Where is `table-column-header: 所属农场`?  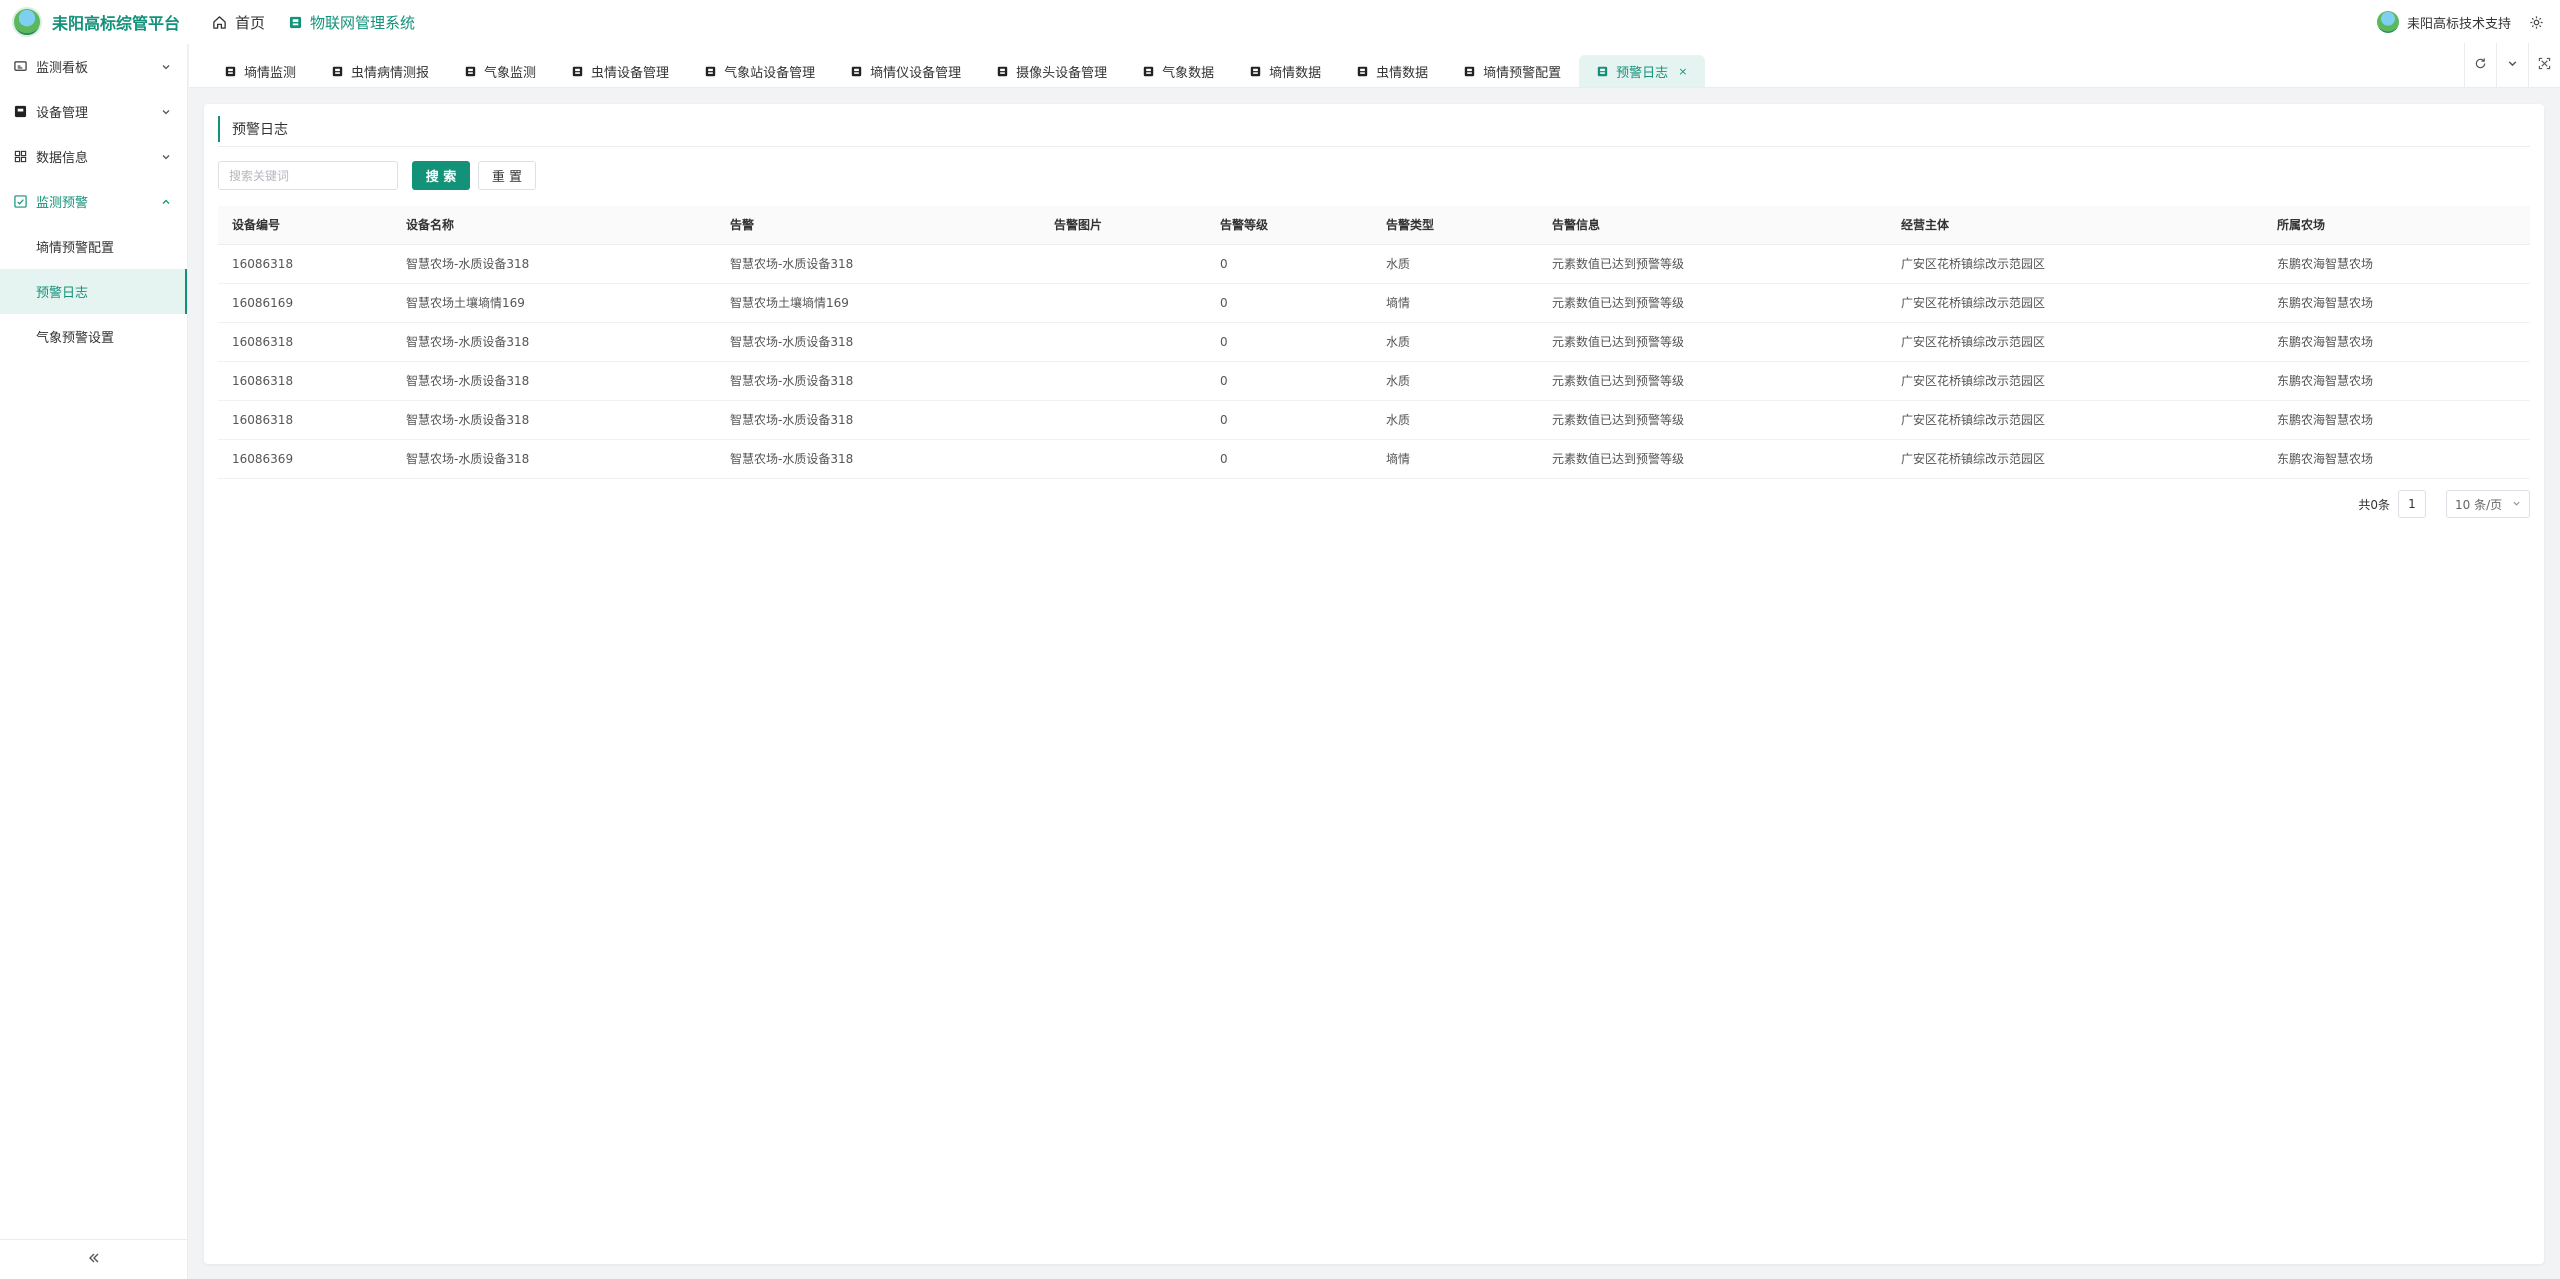 table-column-header: 所属农场 is located at coordinates (2396, 225).